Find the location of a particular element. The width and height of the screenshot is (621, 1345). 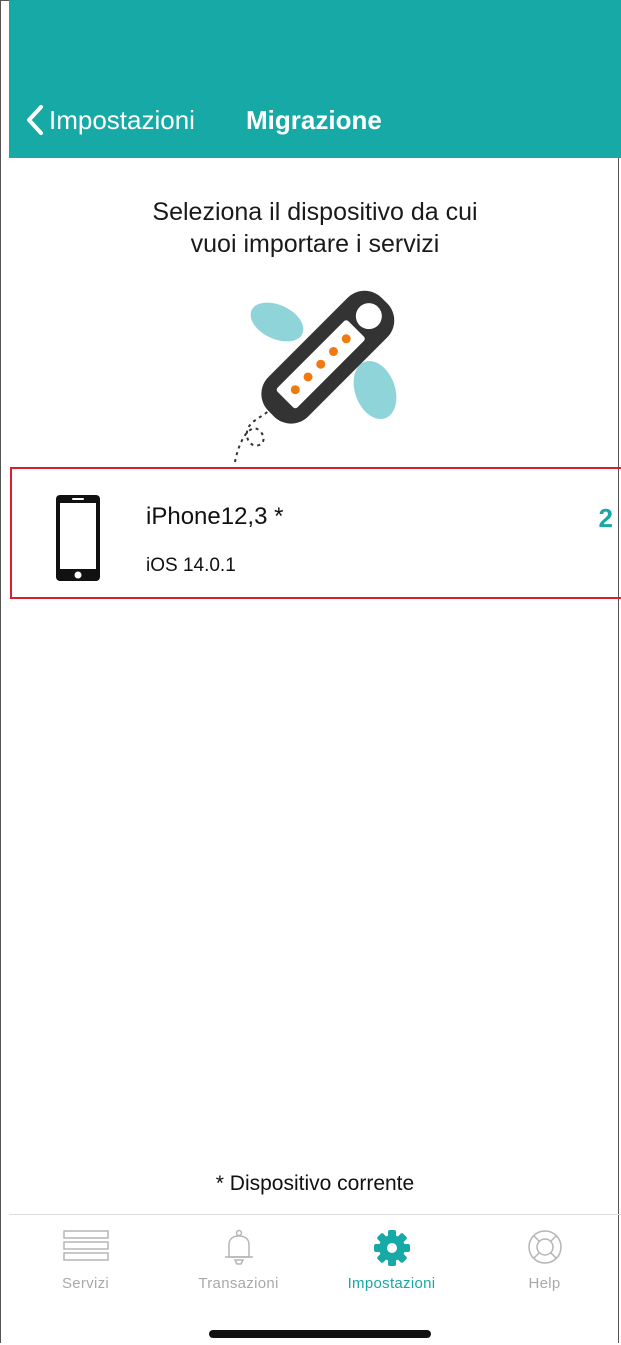

tab-label-impostazioni: Impostazioni is located at coordinates (391, 1283).